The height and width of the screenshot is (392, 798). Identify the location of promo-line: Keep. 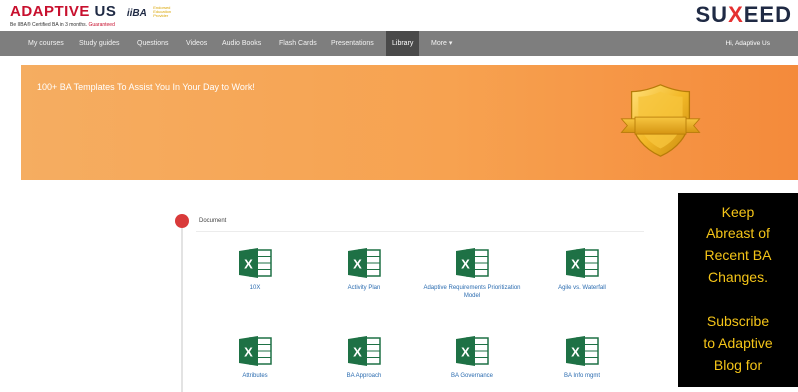
(738, 212).